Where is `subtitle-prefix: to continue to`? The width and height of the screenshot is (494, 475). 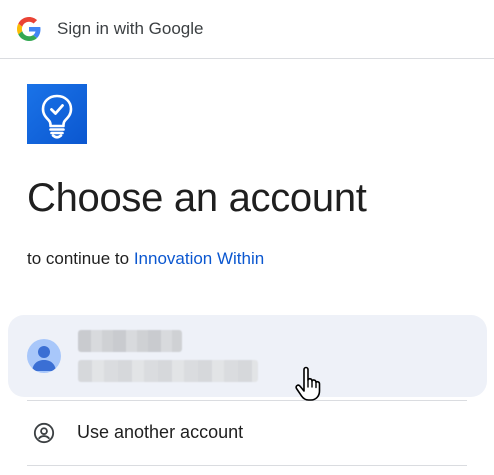
subtitle-prefix: to continue to is located at coordinates (78, 258).